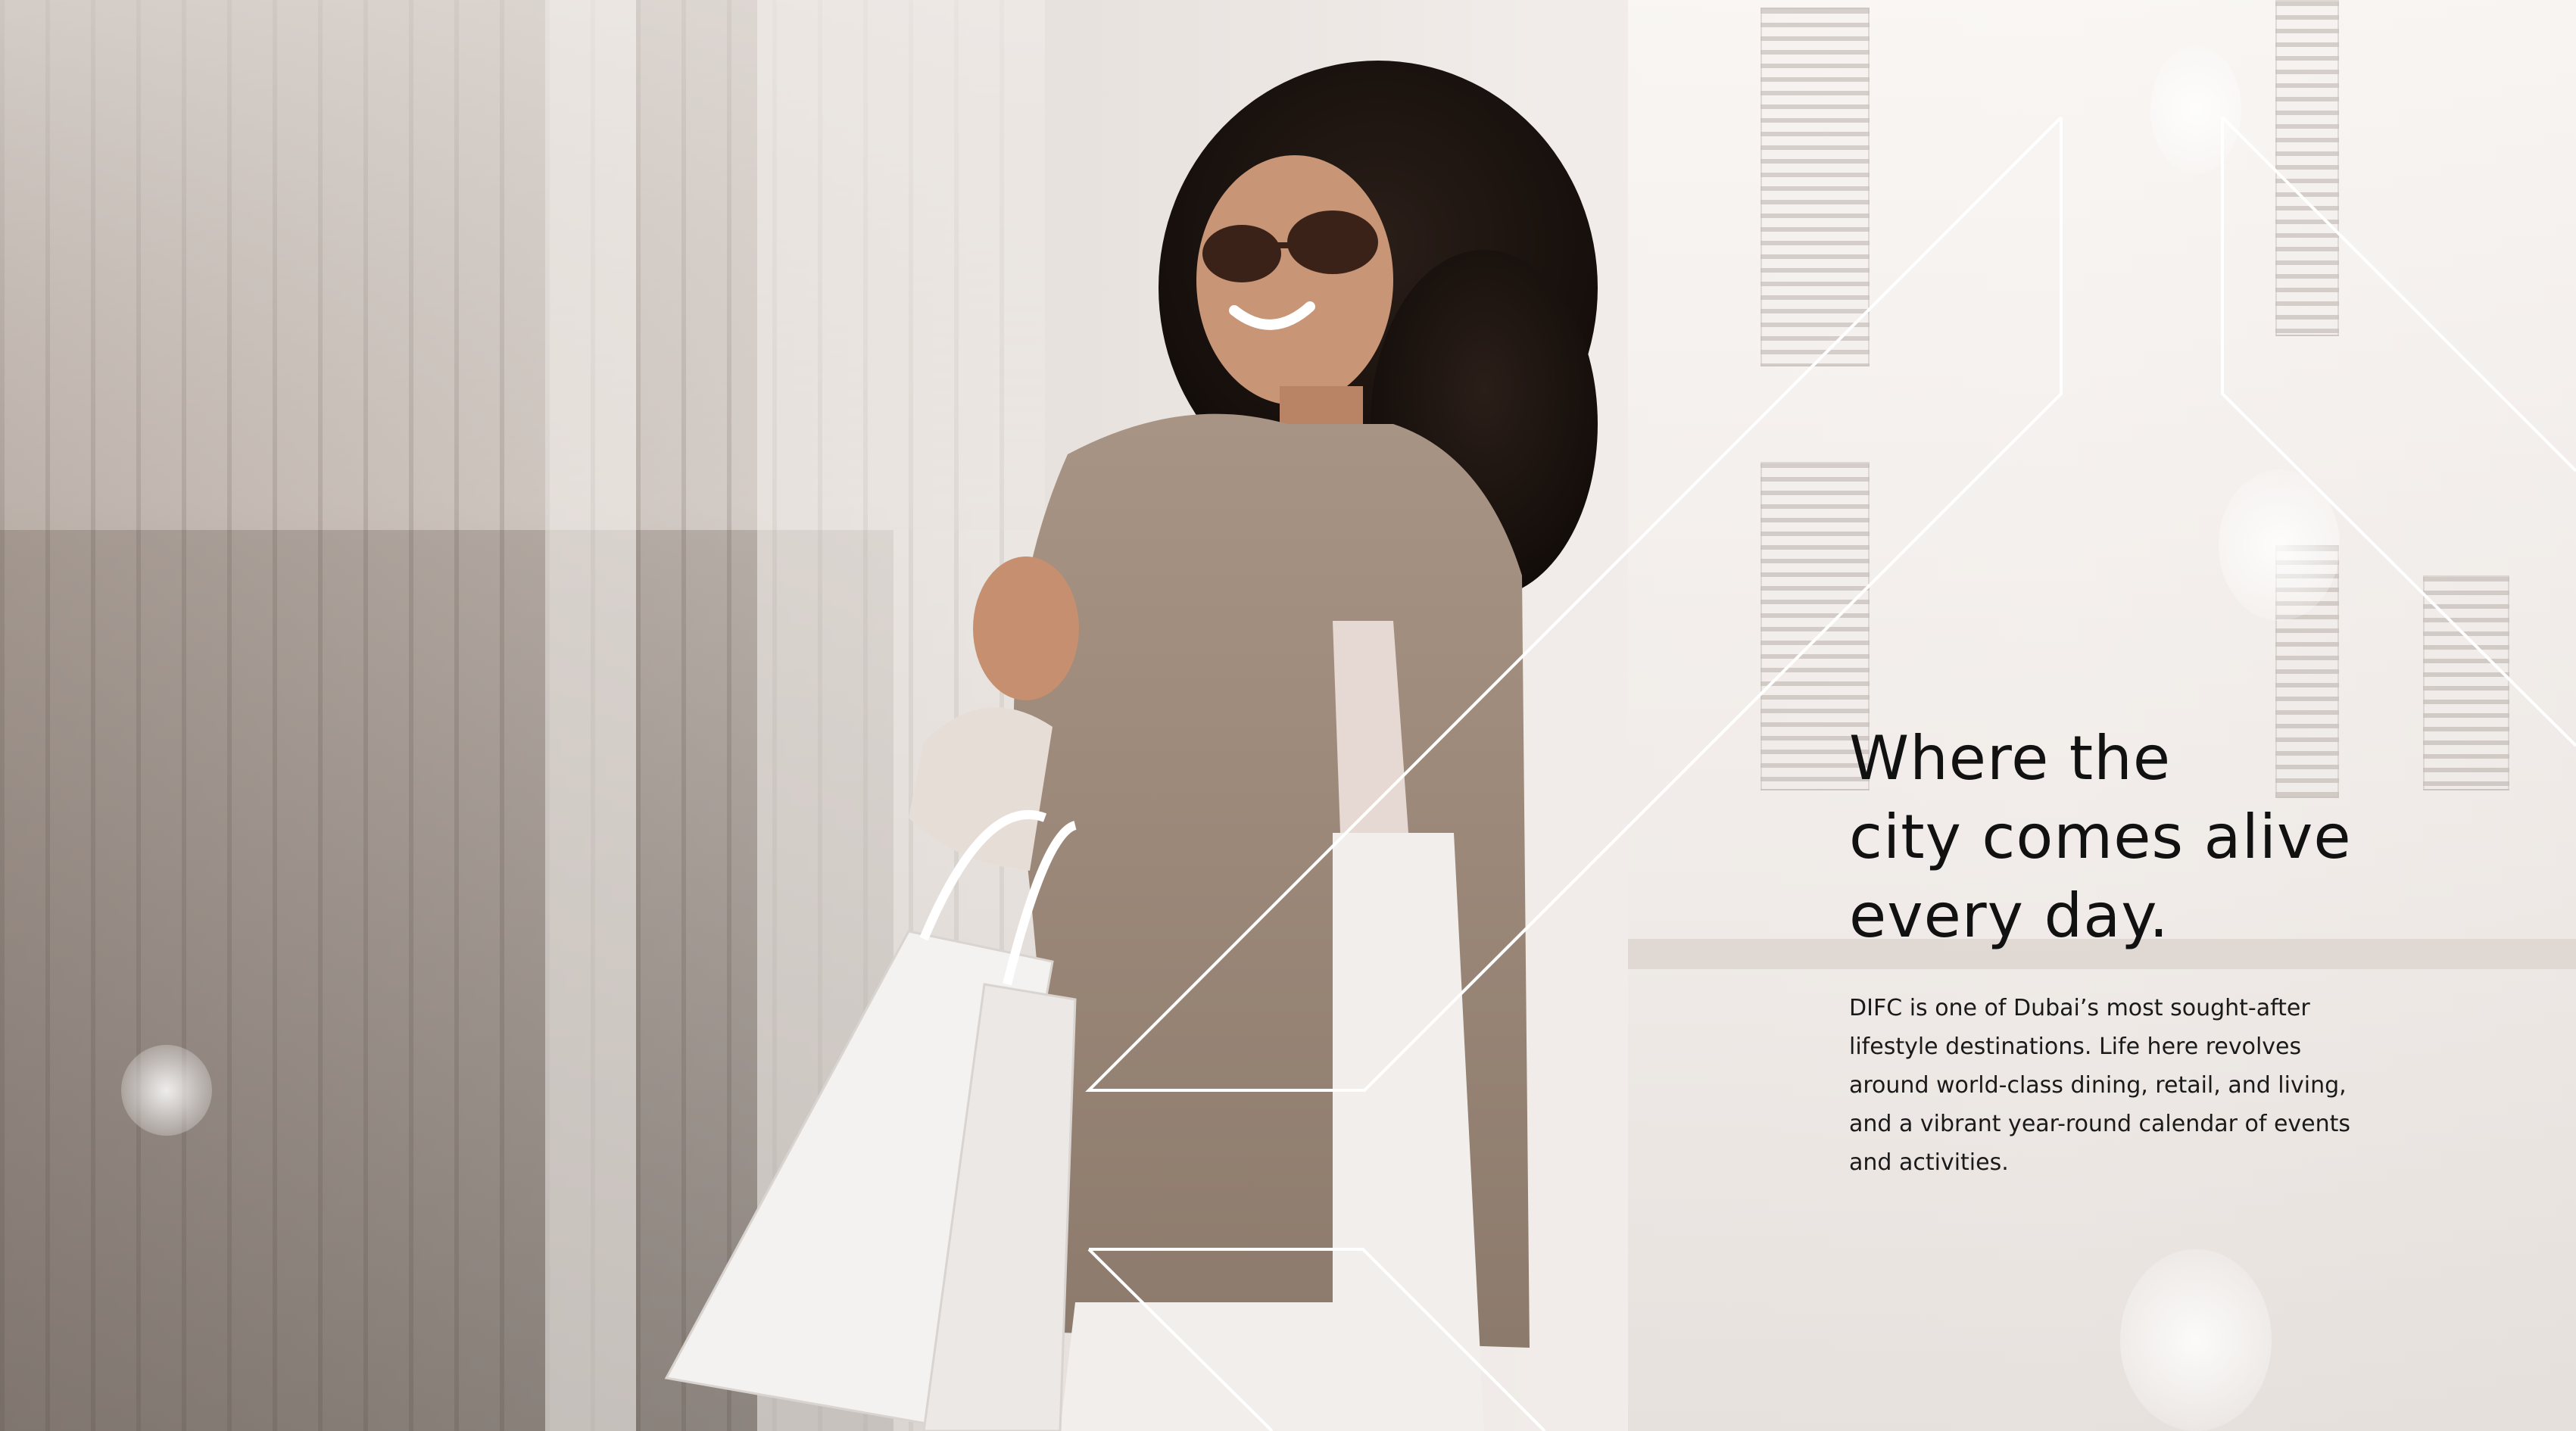 This screenshot has width=2576, height=1431. I want to click on body-line: DIFC is one of Dubai’s most sought-after, so click(2079, 1008).